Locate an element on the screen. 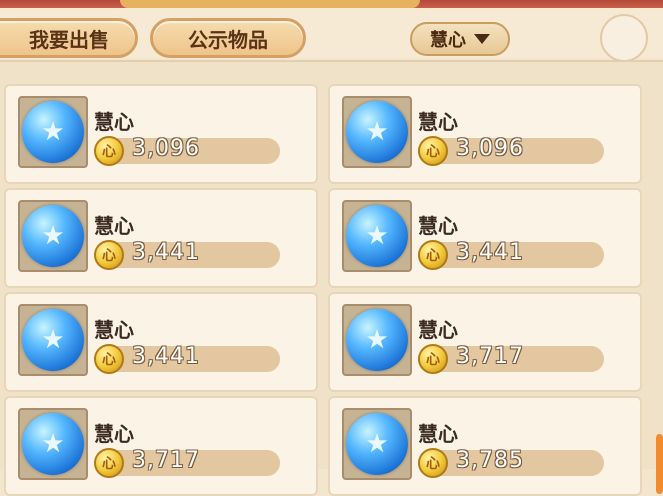 The height and width of the screenshot is (496, 663). item-price: 3,785 is located at coordinates (490, 460).